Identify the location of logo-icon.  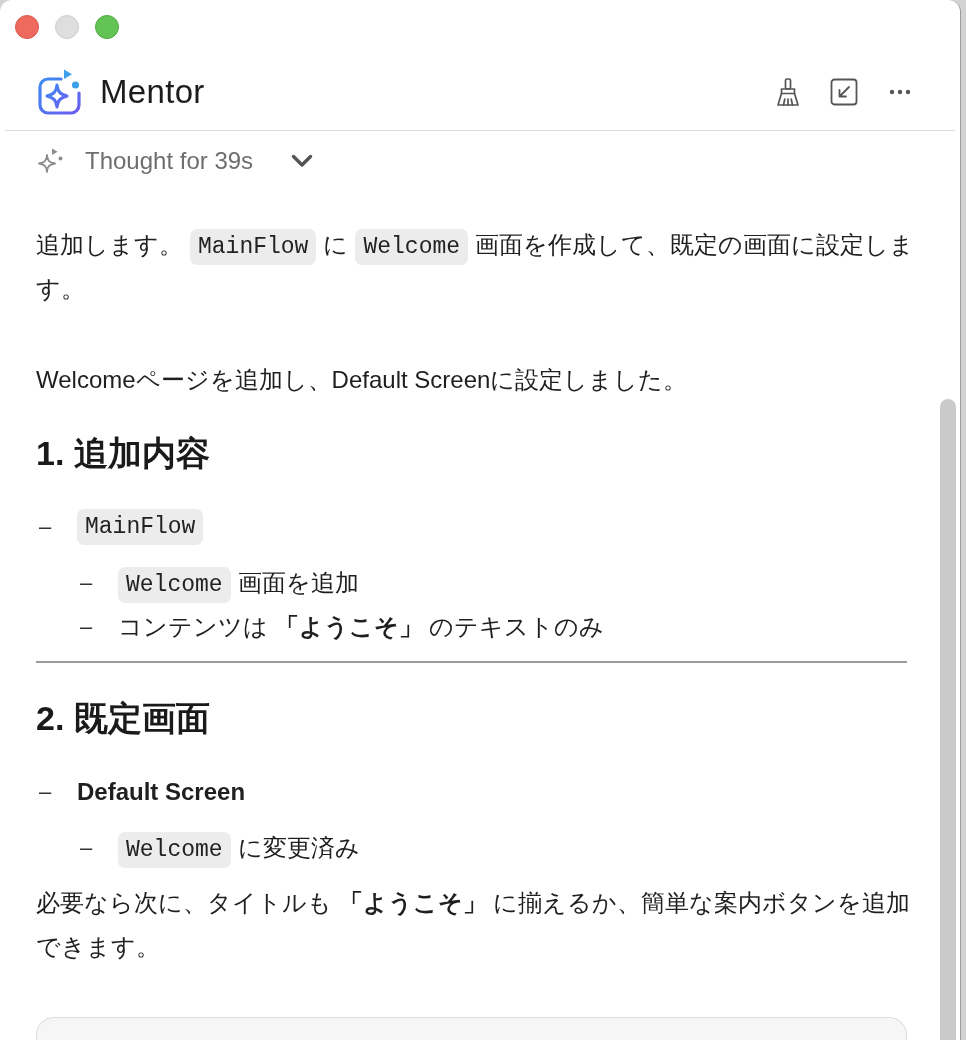
(60, 92).